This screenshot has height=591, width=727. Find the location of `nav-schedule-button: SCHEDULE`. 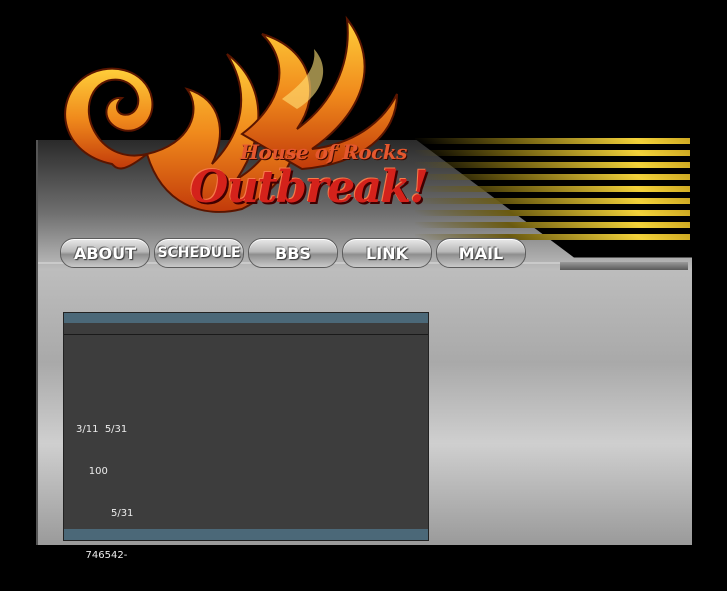

nav-schedule-button: SCHEDULE is located at coordinates (199, 253).